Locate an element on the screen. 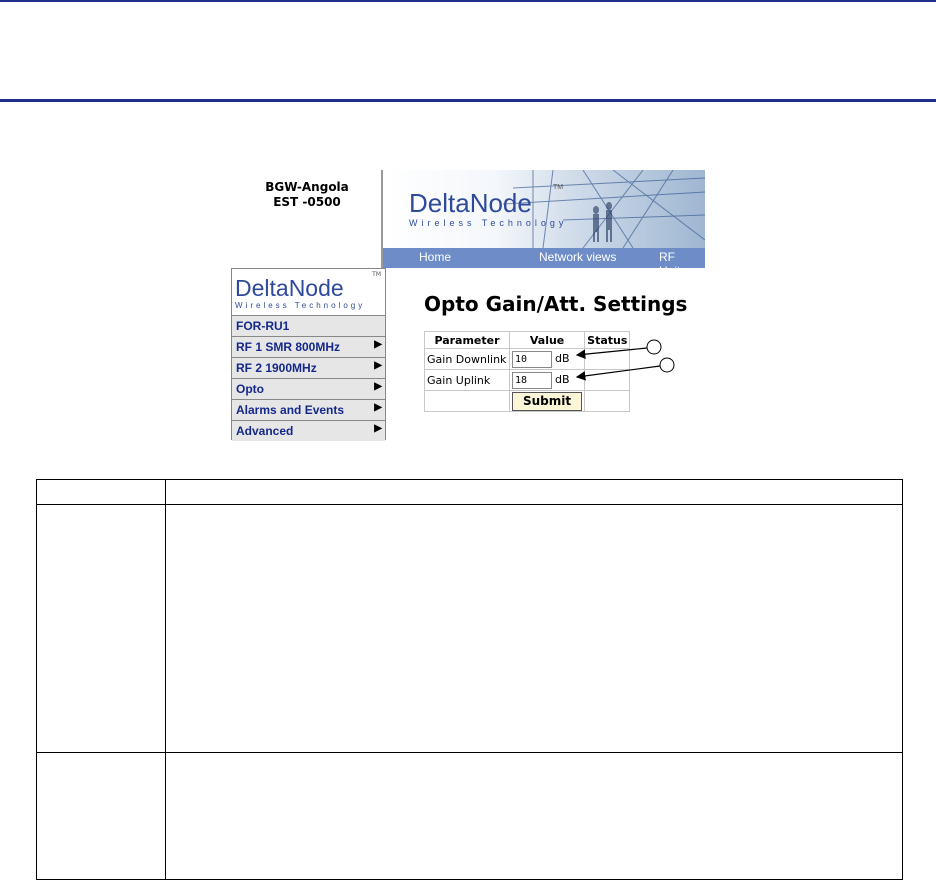 The height and width of the screenshot is (881, 936). sidebar-item-label: FOR-RU1 is located at coordinates (263, 326).